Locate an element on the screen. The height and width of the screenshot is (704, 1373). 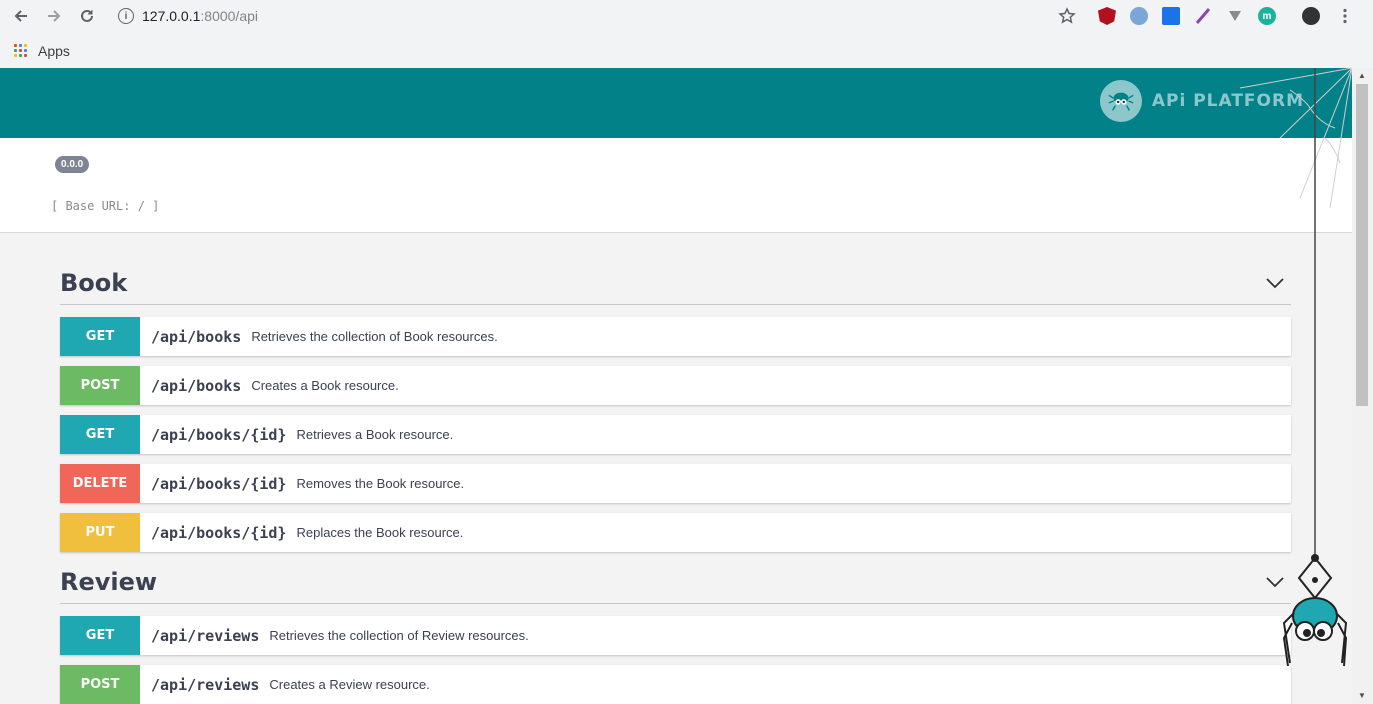
operation-summary: Retrieves a Book resource. is located at coordinates (375, 434).